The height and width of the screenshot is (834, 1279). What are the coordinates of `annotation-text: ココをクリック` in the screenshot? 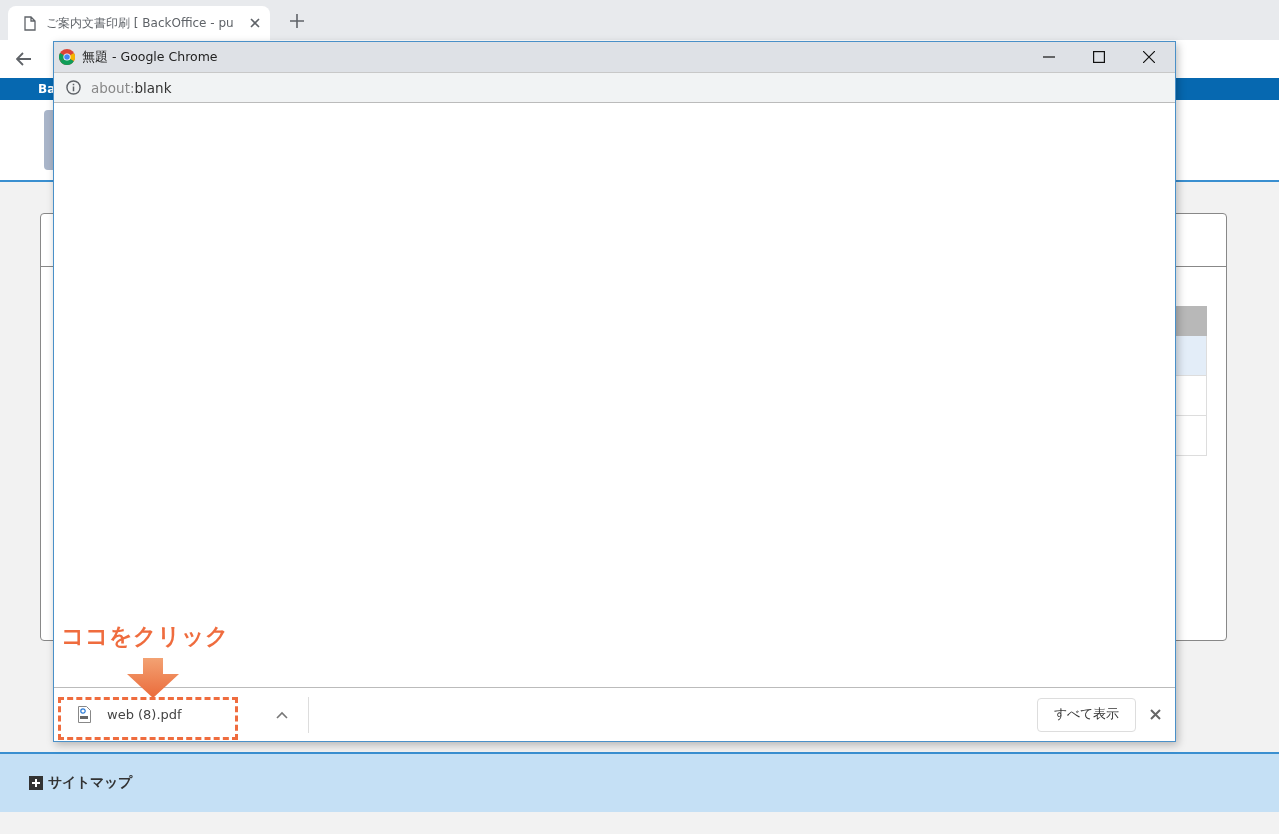 It's located at (145, 636).